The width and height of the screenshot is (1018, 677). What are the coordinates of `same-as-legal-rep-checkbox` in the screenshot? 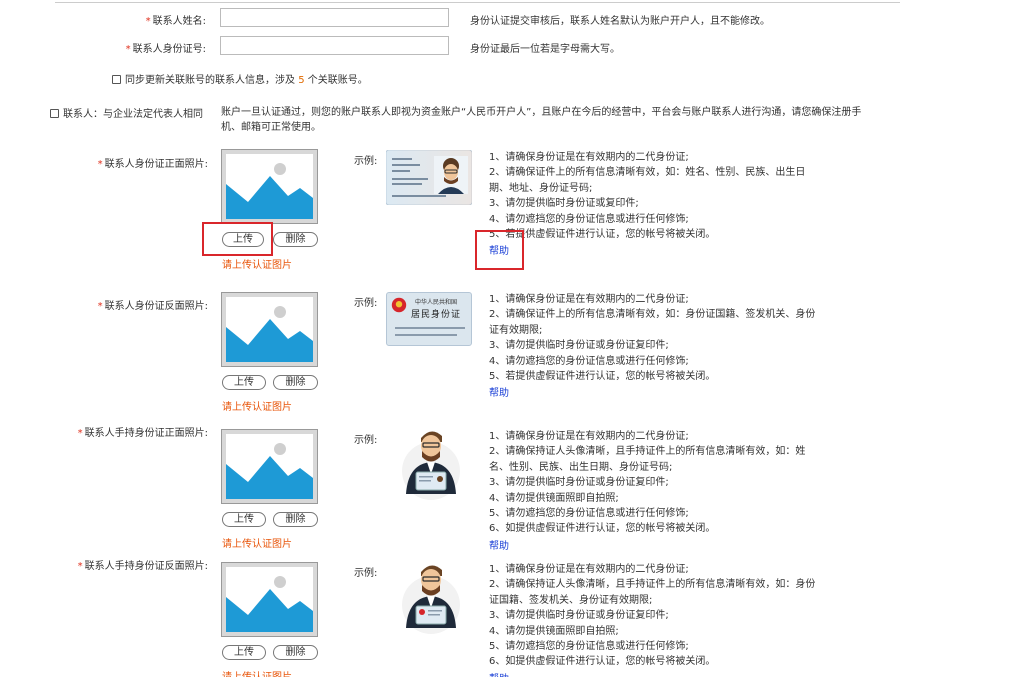 It's located at (54, 113).